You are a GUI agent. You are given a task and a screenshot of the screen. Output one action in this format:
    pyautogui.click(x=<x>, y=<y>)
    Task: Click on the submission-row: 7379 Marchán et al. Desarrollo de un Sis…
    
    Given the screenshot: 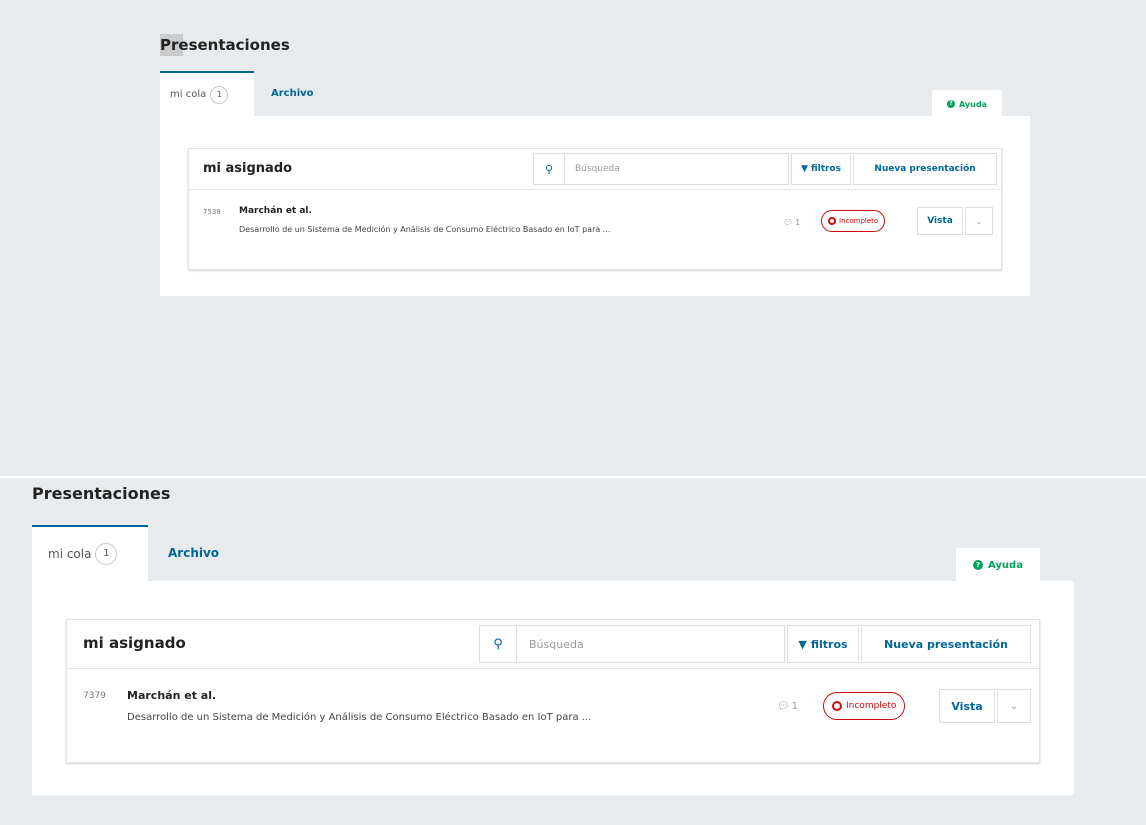 What is the action you would take?
    pyautogui.click(x=553, y=715)
    